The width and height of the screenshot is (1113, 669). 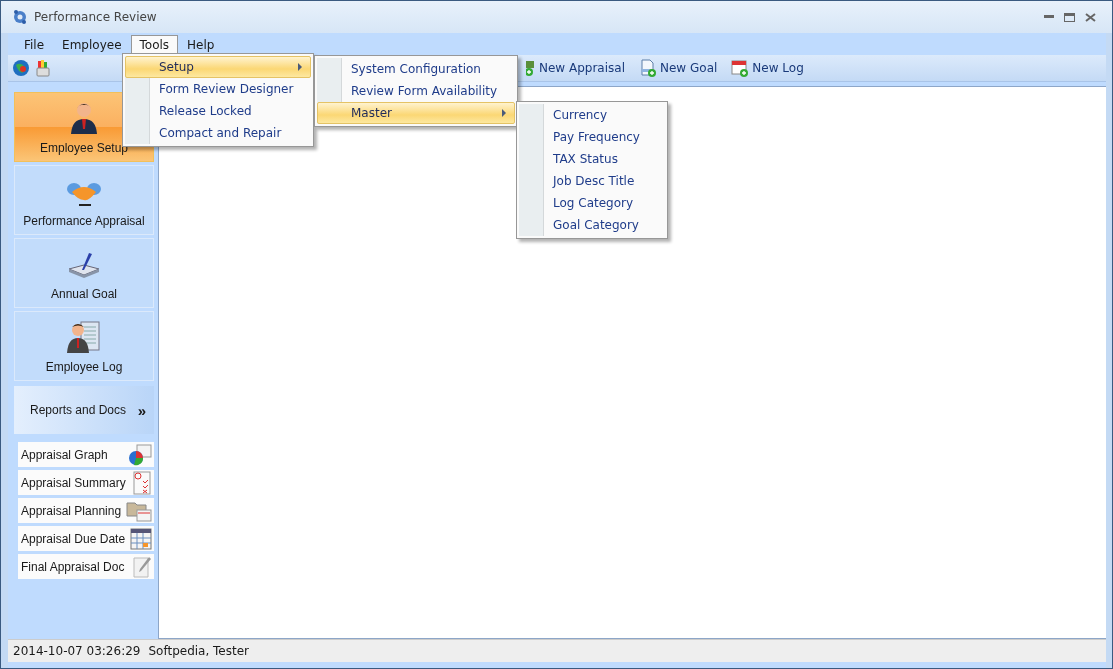 I want to click on report-link: Appraisal Summary, so click(x=86, y=482).